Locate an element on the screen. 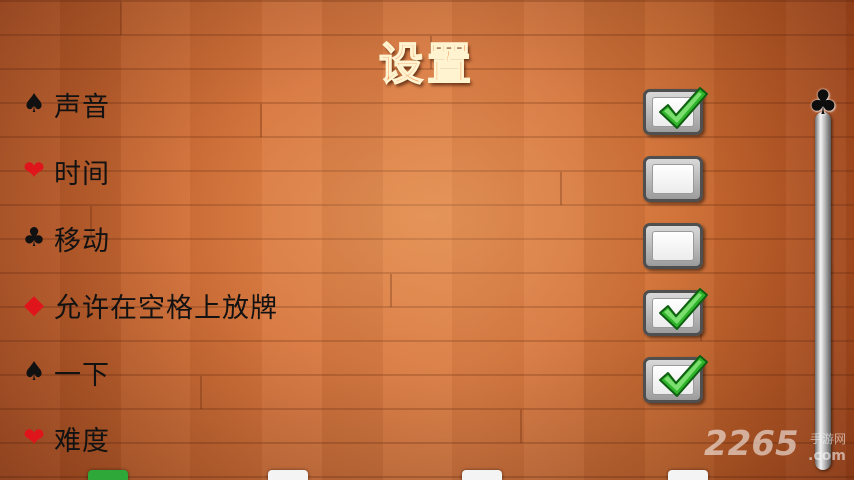 The width and height of the screenshot is (854, 480). setting-row: ❤ 难度 is located at coordinates (64, 438).